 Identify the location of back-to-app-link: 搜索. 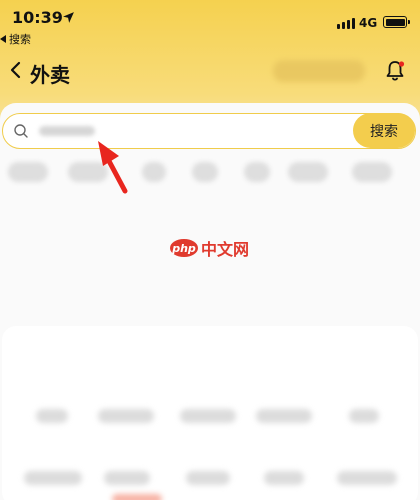
(15, 39).